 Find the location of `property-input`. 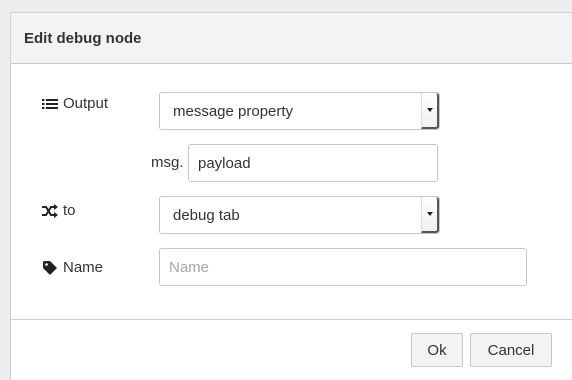

property-input is located at coordinates (313, 163).